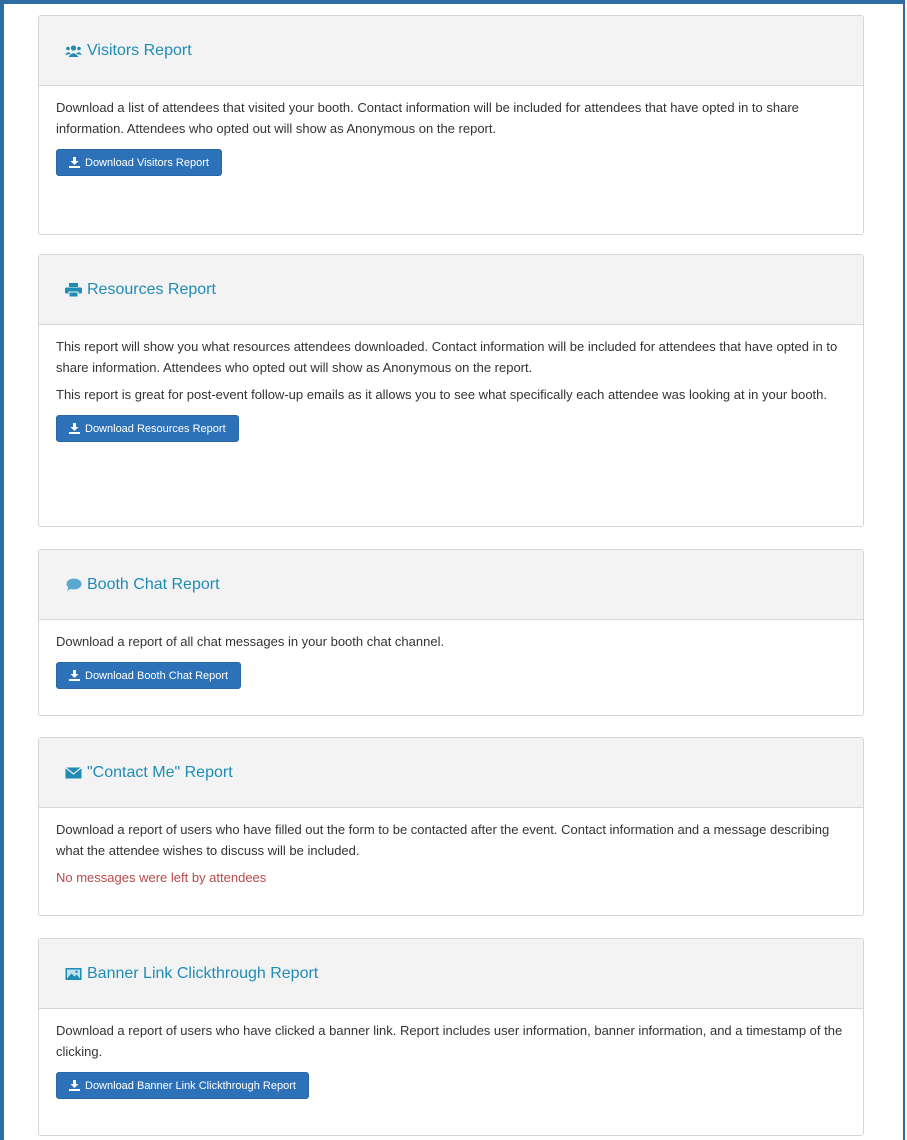 The image size is (907, 1140). Describe the element at coordinates (157, 675) in the screenshot. I see `button-label: Download Booth Chat Report` at that location.